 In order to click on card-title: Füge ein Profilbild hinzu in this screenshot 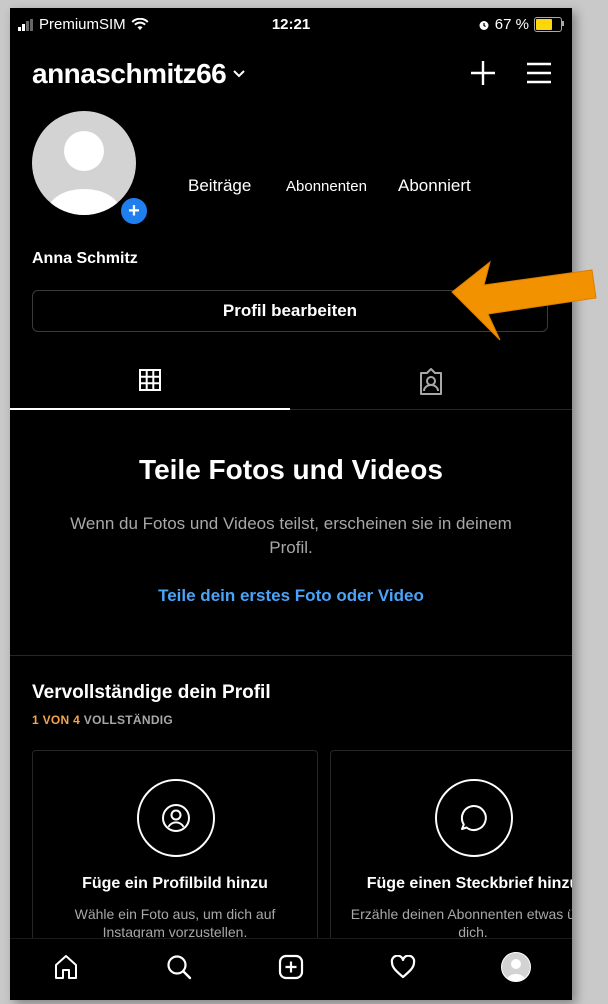, I will do `click(175, 883)`.